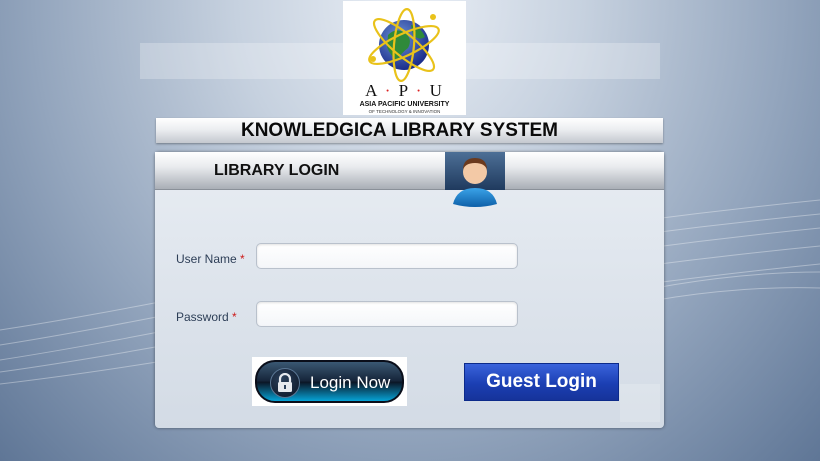 This screenshot has height=461, width=820. Describe the element at coordinates (277, 170) in the screenshot. I see `panel-title: LIBRARY LOGIN` at that location.